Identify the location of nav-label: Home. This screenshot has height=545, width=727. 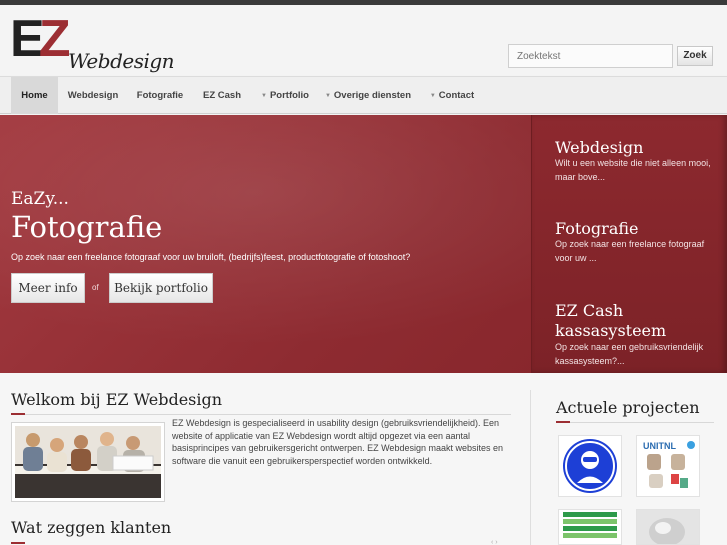
(34, 95).